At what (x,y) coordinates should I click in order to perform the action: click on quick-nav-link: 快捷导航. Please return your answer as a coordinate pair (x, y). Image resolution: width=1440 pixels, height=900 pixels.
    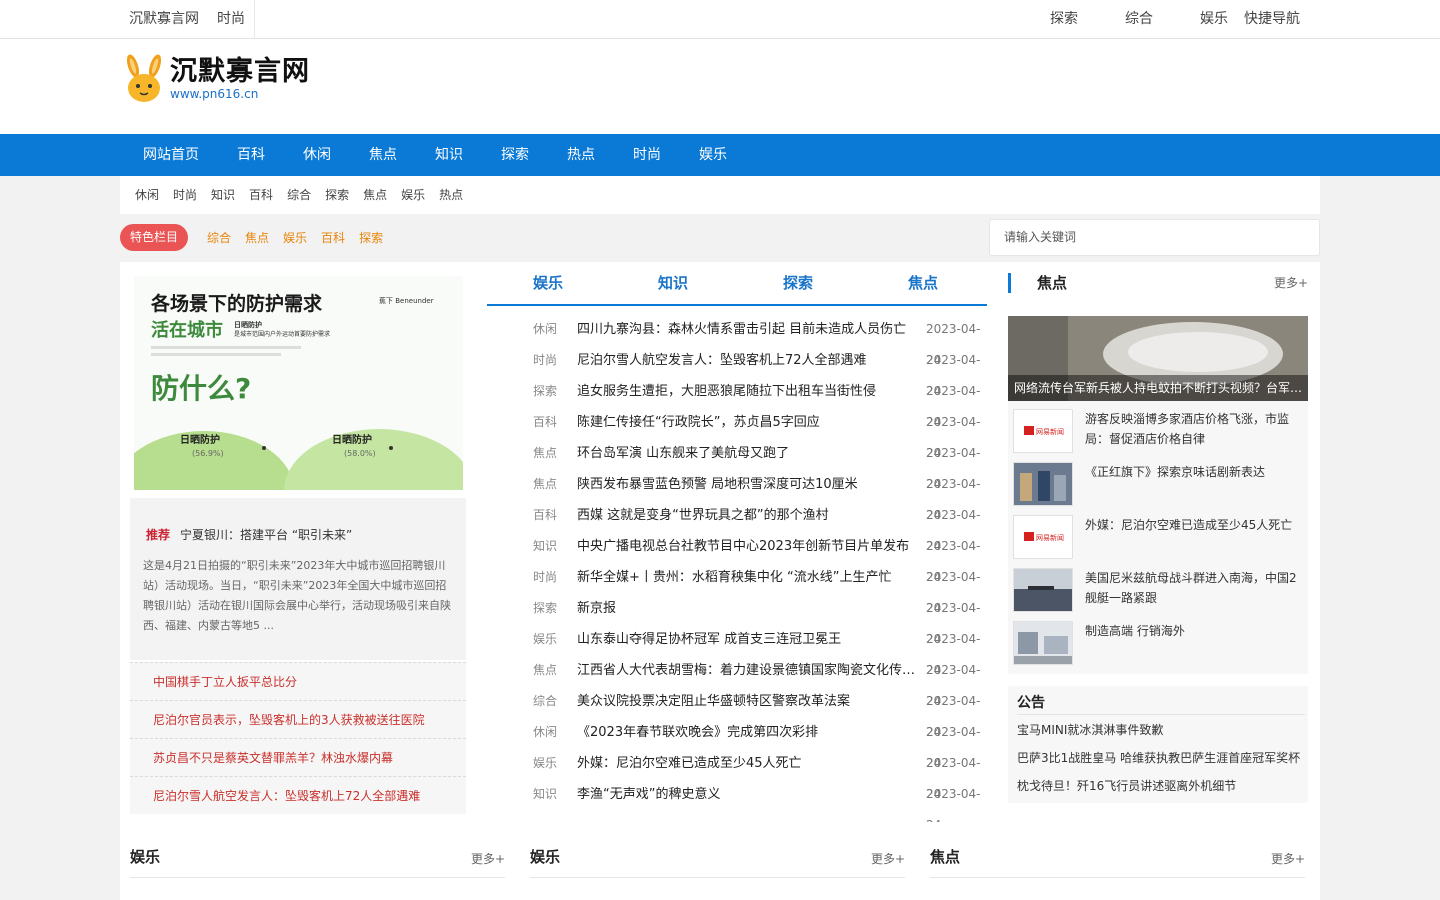
    Looking at the image, I should click on (1272, 19).